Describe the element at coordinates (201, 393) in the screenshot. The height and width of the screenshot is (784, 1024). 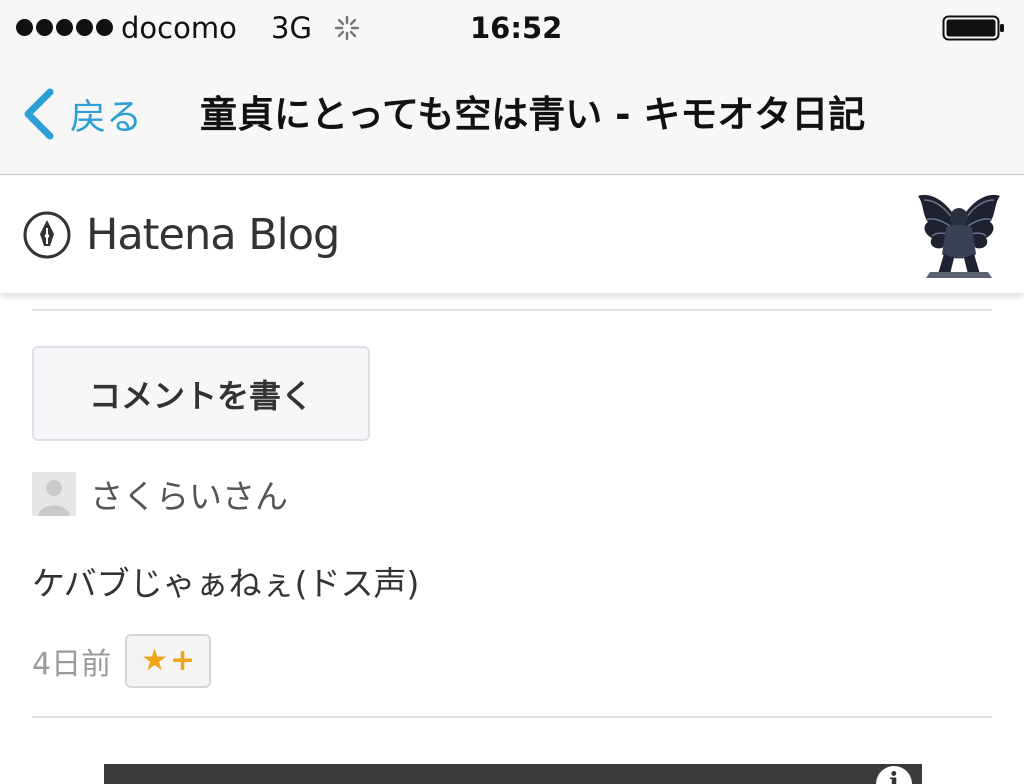
I see `write-comment-button: コメントを書く` at that location.